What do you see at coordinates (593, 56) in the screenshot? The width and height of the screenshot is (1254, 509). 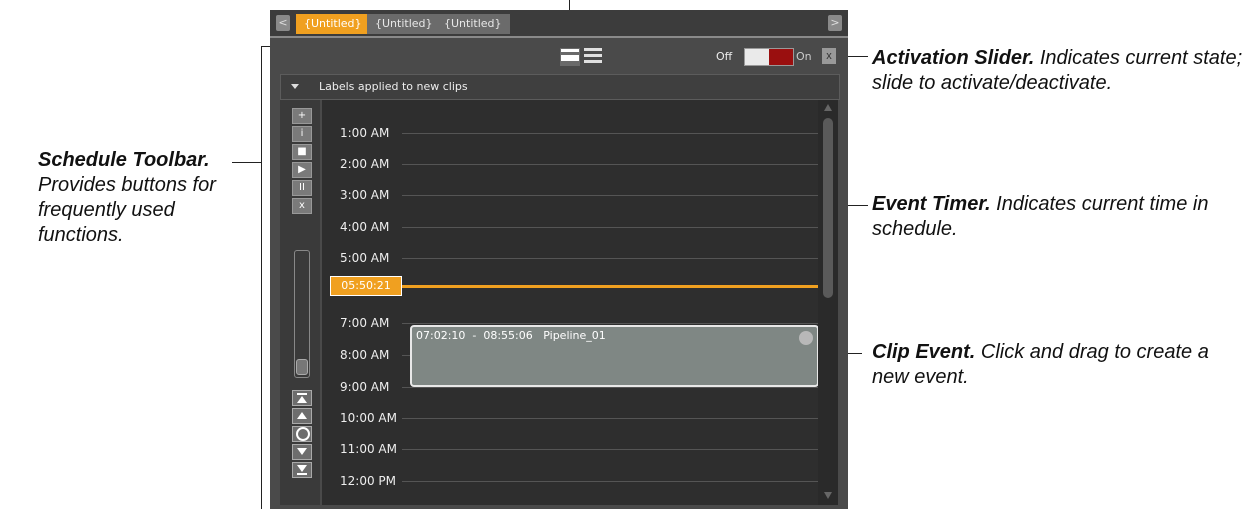 I see `list-view-icon` at bounding box center [593, 56].